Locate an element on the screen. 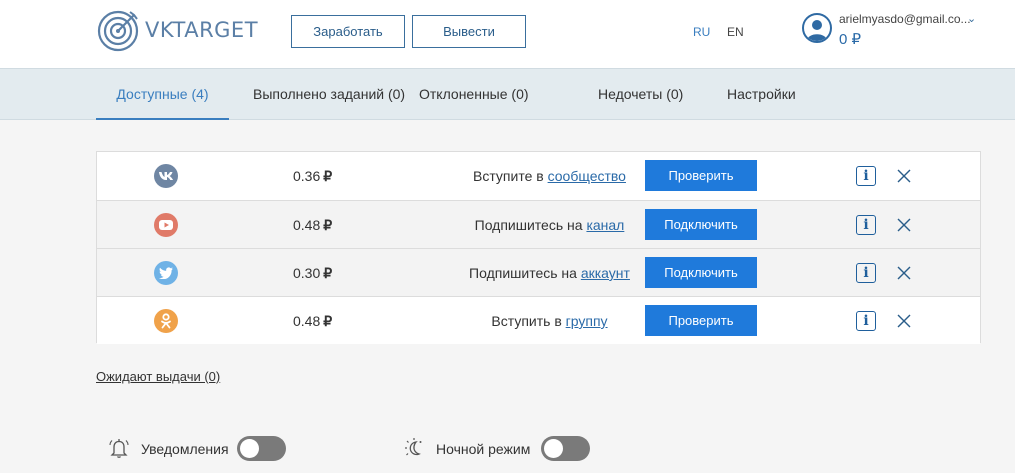  user-icon is located at coordinates (817, 30).